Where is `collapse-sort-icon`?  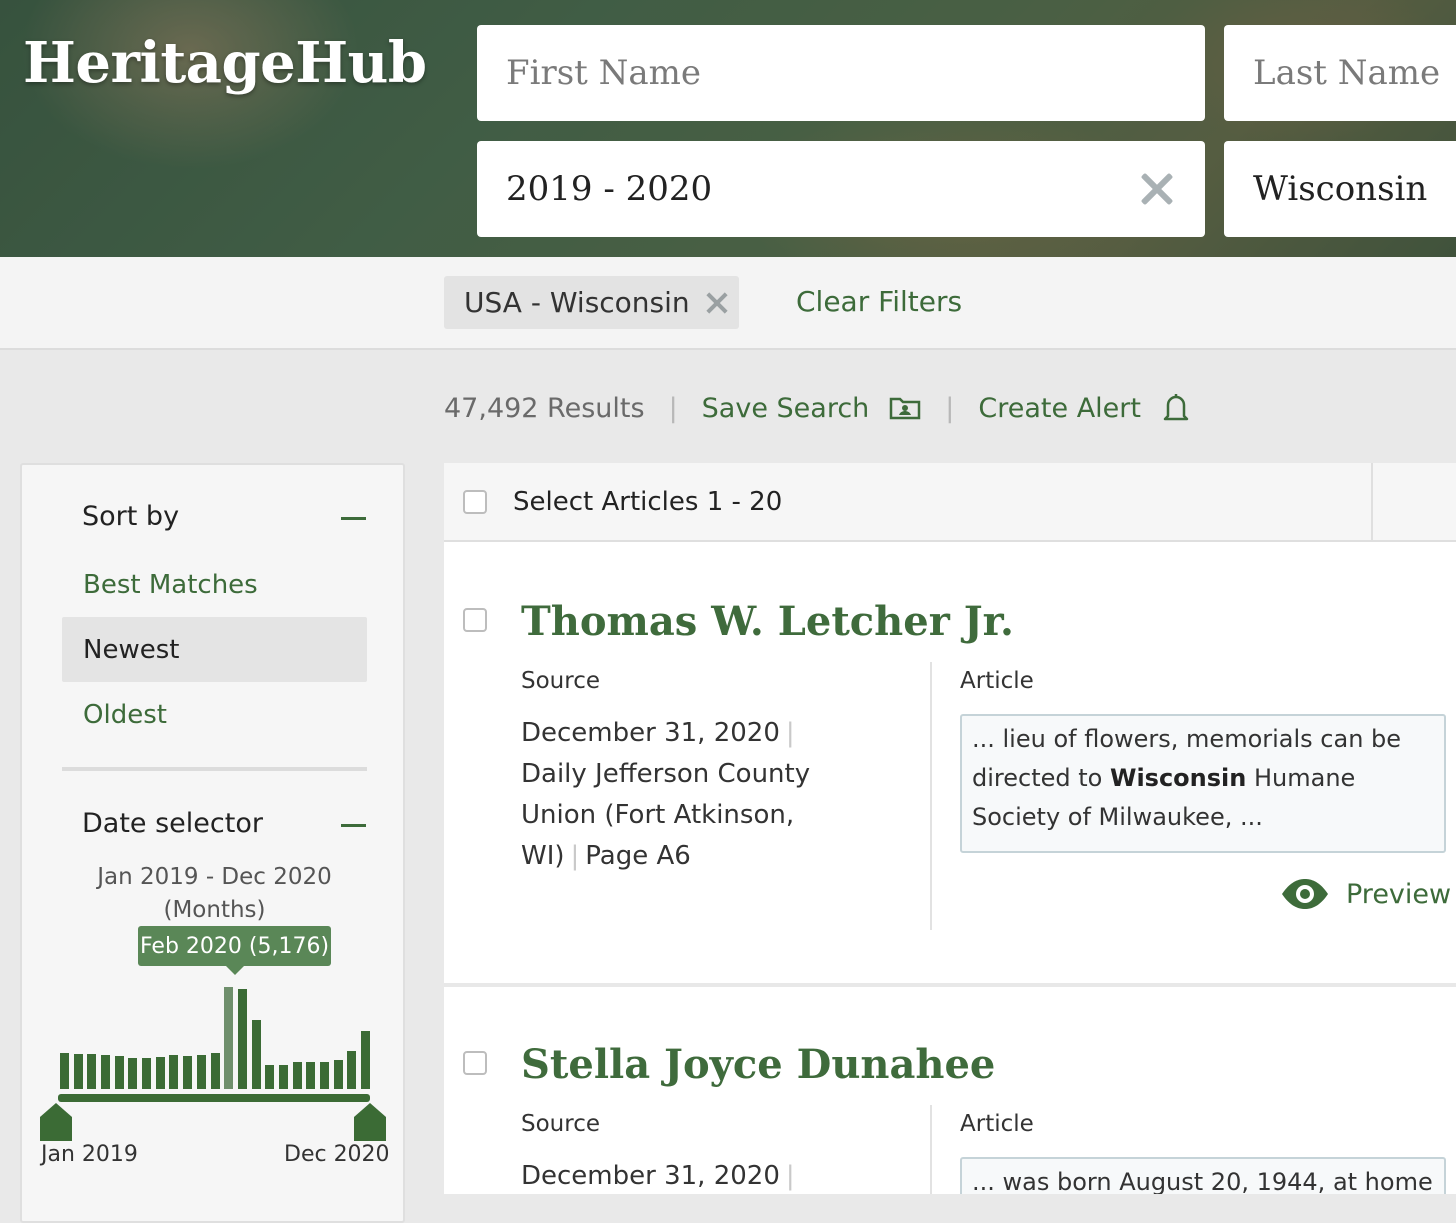 collapse-sort-icon is located at coordinates (353, 518).